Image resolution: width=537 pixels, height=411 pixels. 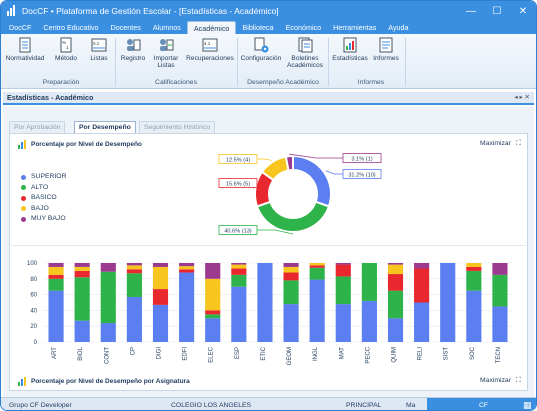 What do you see at coordinates (48, 218) in the screenshot?
I see `legend-label: MUY BAJO` at bounding box center [48, 218].